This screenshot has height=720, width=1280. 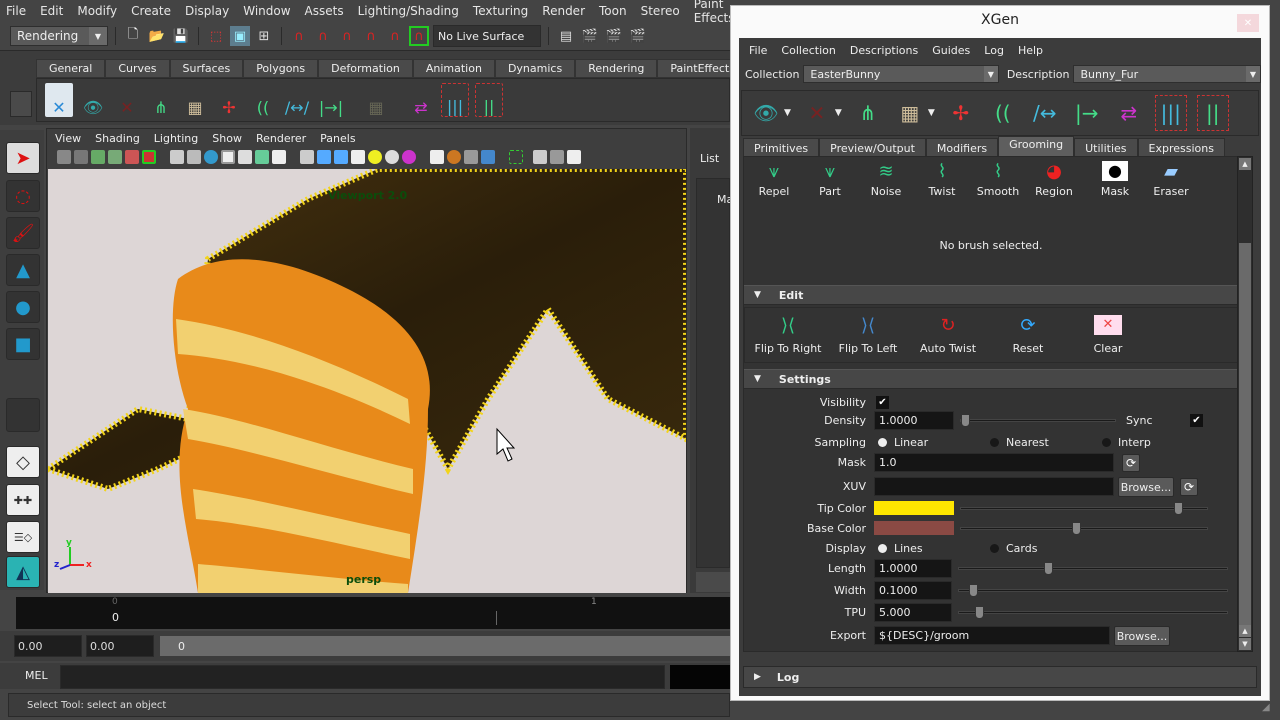 What do you see at coordinates (994, 548) in the screenshot?
I see `display-cards-radio` at bounding box center [994, 548].